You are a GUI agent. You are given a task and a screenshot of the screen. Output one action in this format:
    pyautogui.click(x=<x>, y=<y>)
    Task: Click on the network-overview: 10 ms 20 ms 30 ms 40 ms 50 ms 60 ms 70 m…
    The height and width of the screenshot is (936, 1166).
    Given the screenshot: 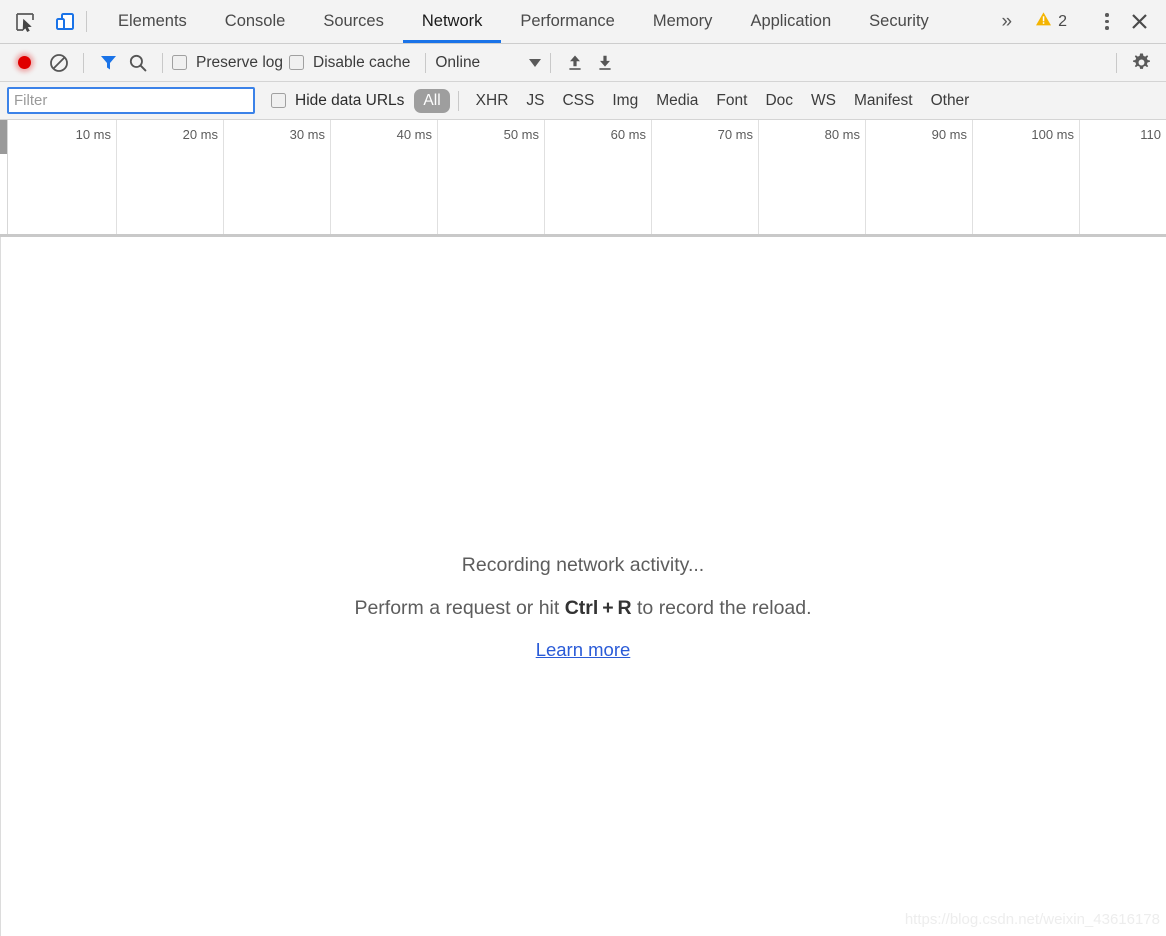 What is the action you would take?
    pyautogui.click(x=583, y=178)
    